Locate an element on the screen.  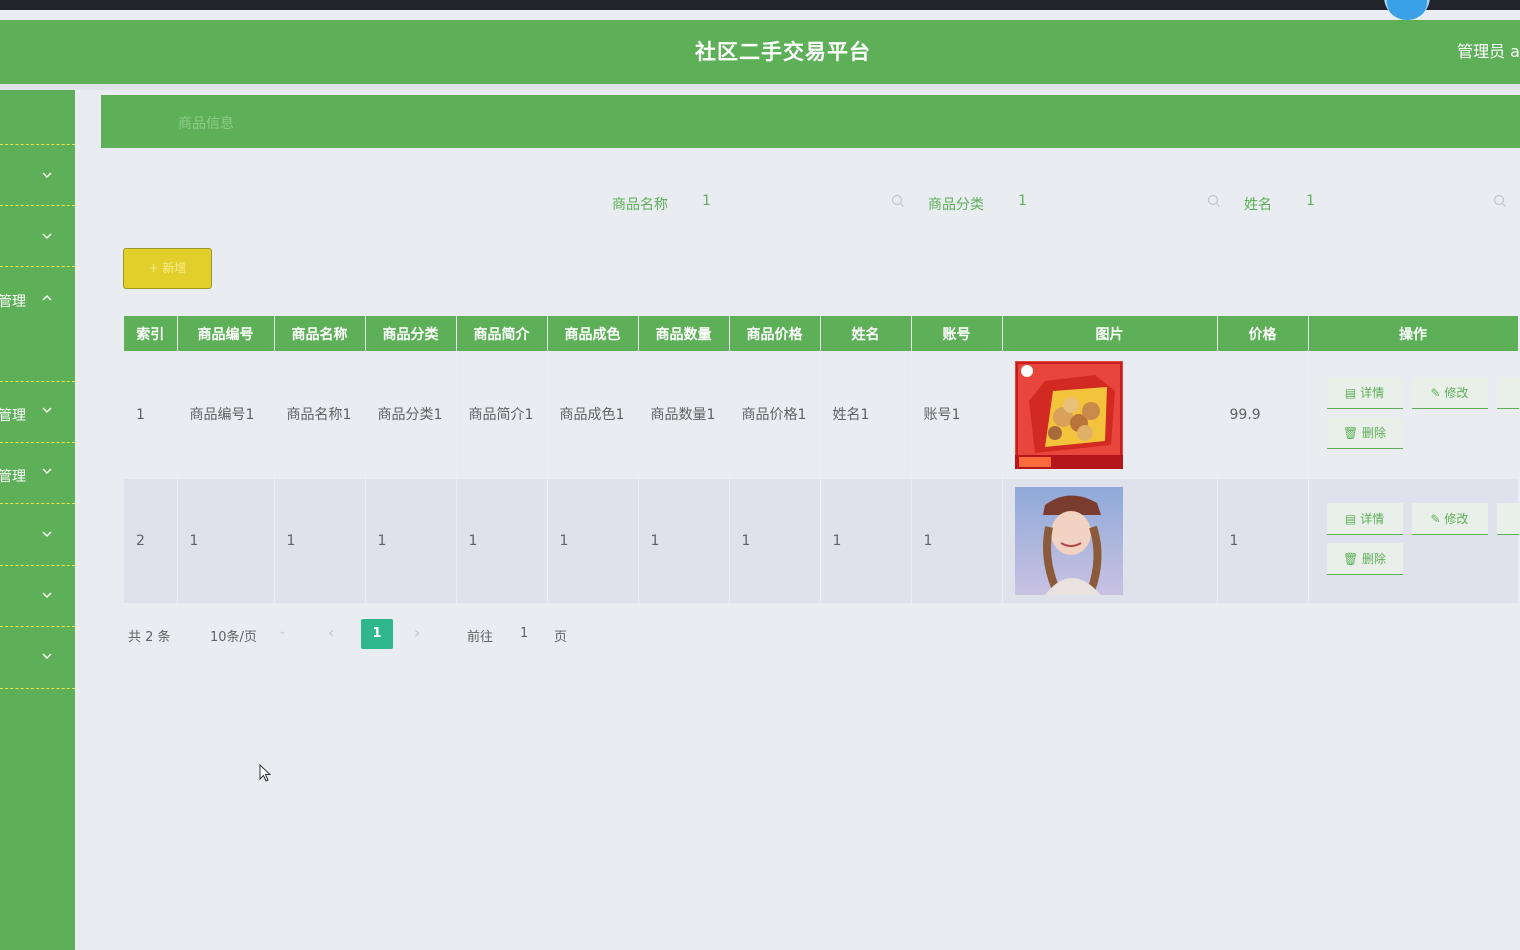
pagination-total: 共 2 条 is located at coordinates (149, 637).